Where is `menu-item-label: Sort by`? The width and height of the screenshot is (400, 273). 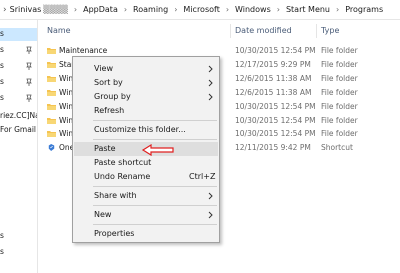 menu-item-label: Sort by is located at coordinates (108, 82).